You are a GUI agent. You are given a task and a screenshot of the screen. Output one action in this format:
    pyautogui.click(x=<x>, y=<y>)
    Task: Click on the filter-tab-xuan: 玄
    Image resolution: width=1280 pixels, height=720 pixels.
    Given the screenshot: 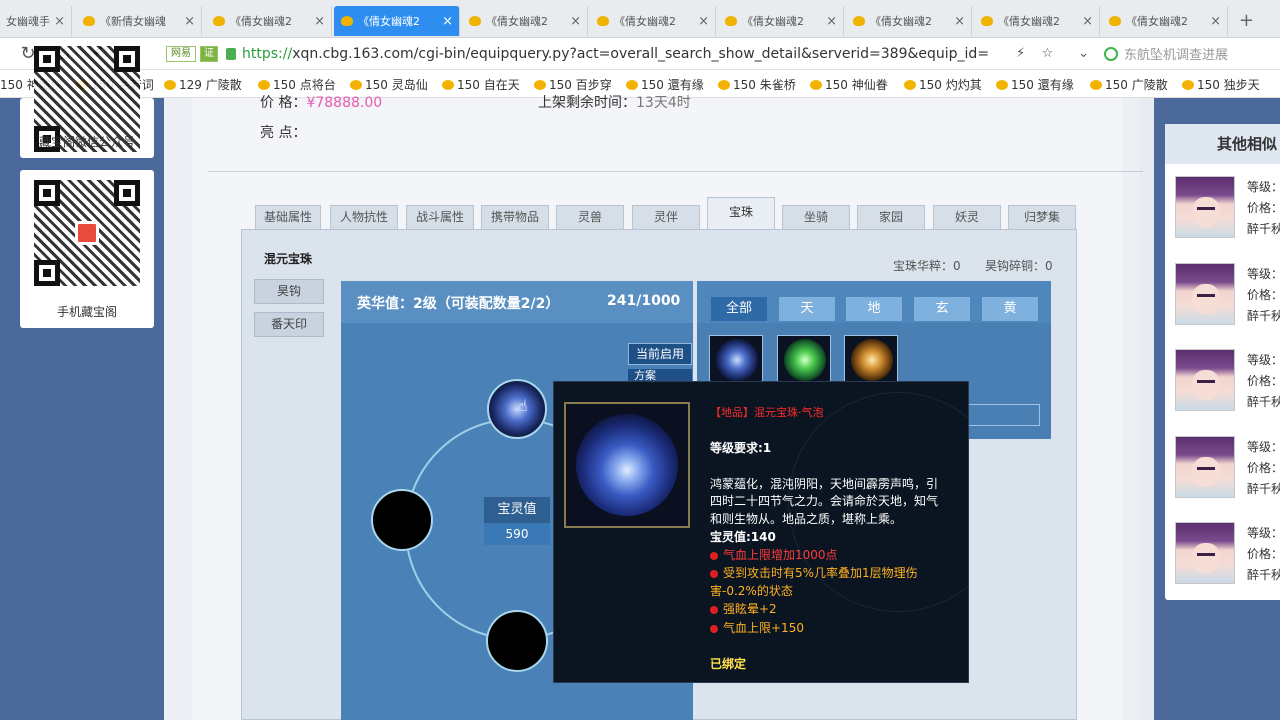 What is the action you would take?
    pyautogui.click(x=942, y=309)
    